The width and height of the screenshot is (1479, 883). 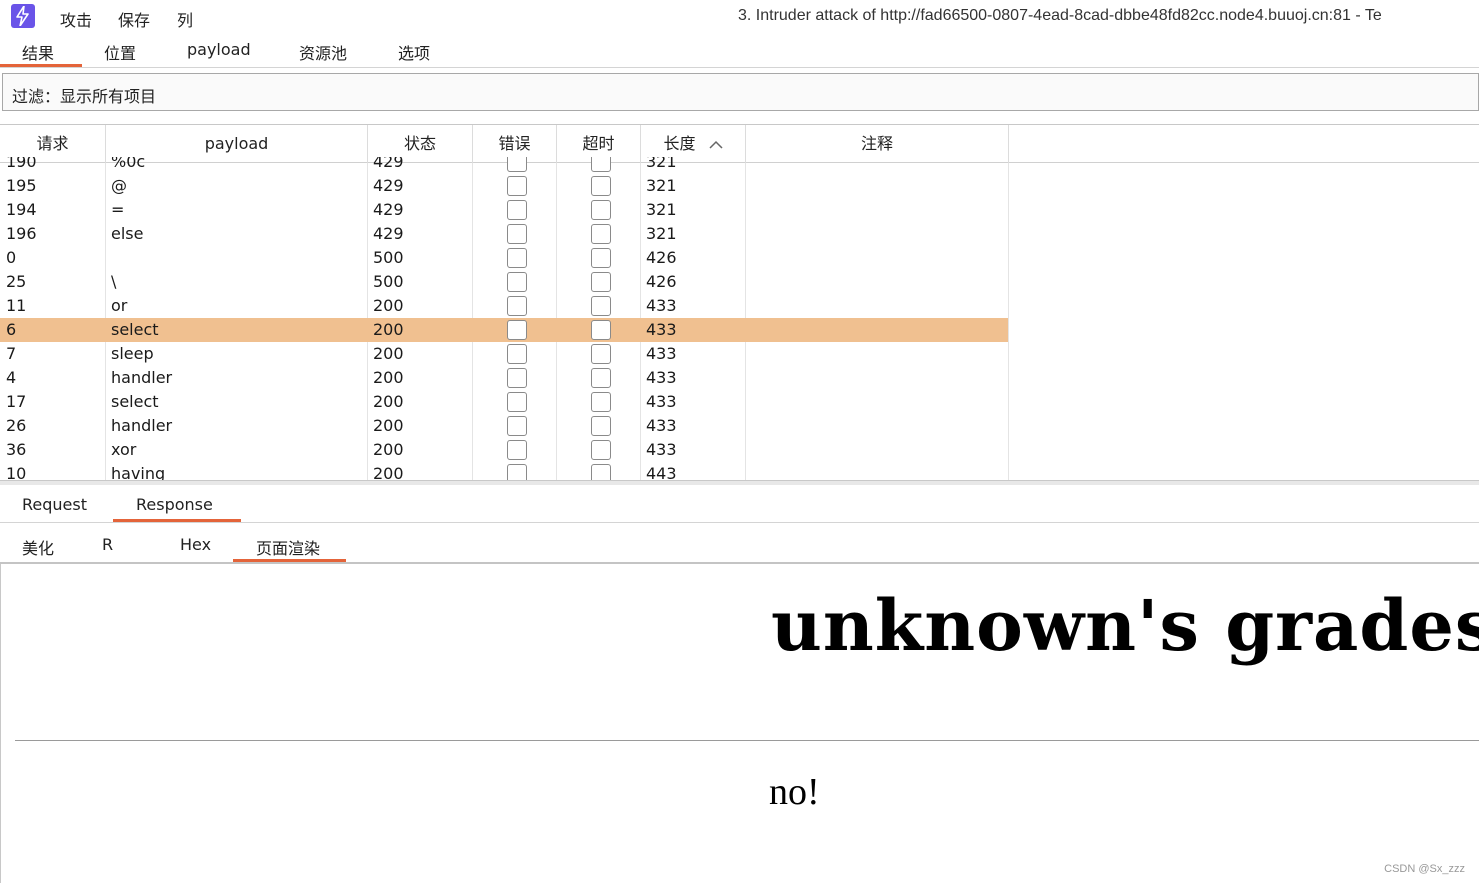 What do you see at coordinates (54, 504) in the screenshot?
I see `tab-request: Request` at bounding box center [54, 504].